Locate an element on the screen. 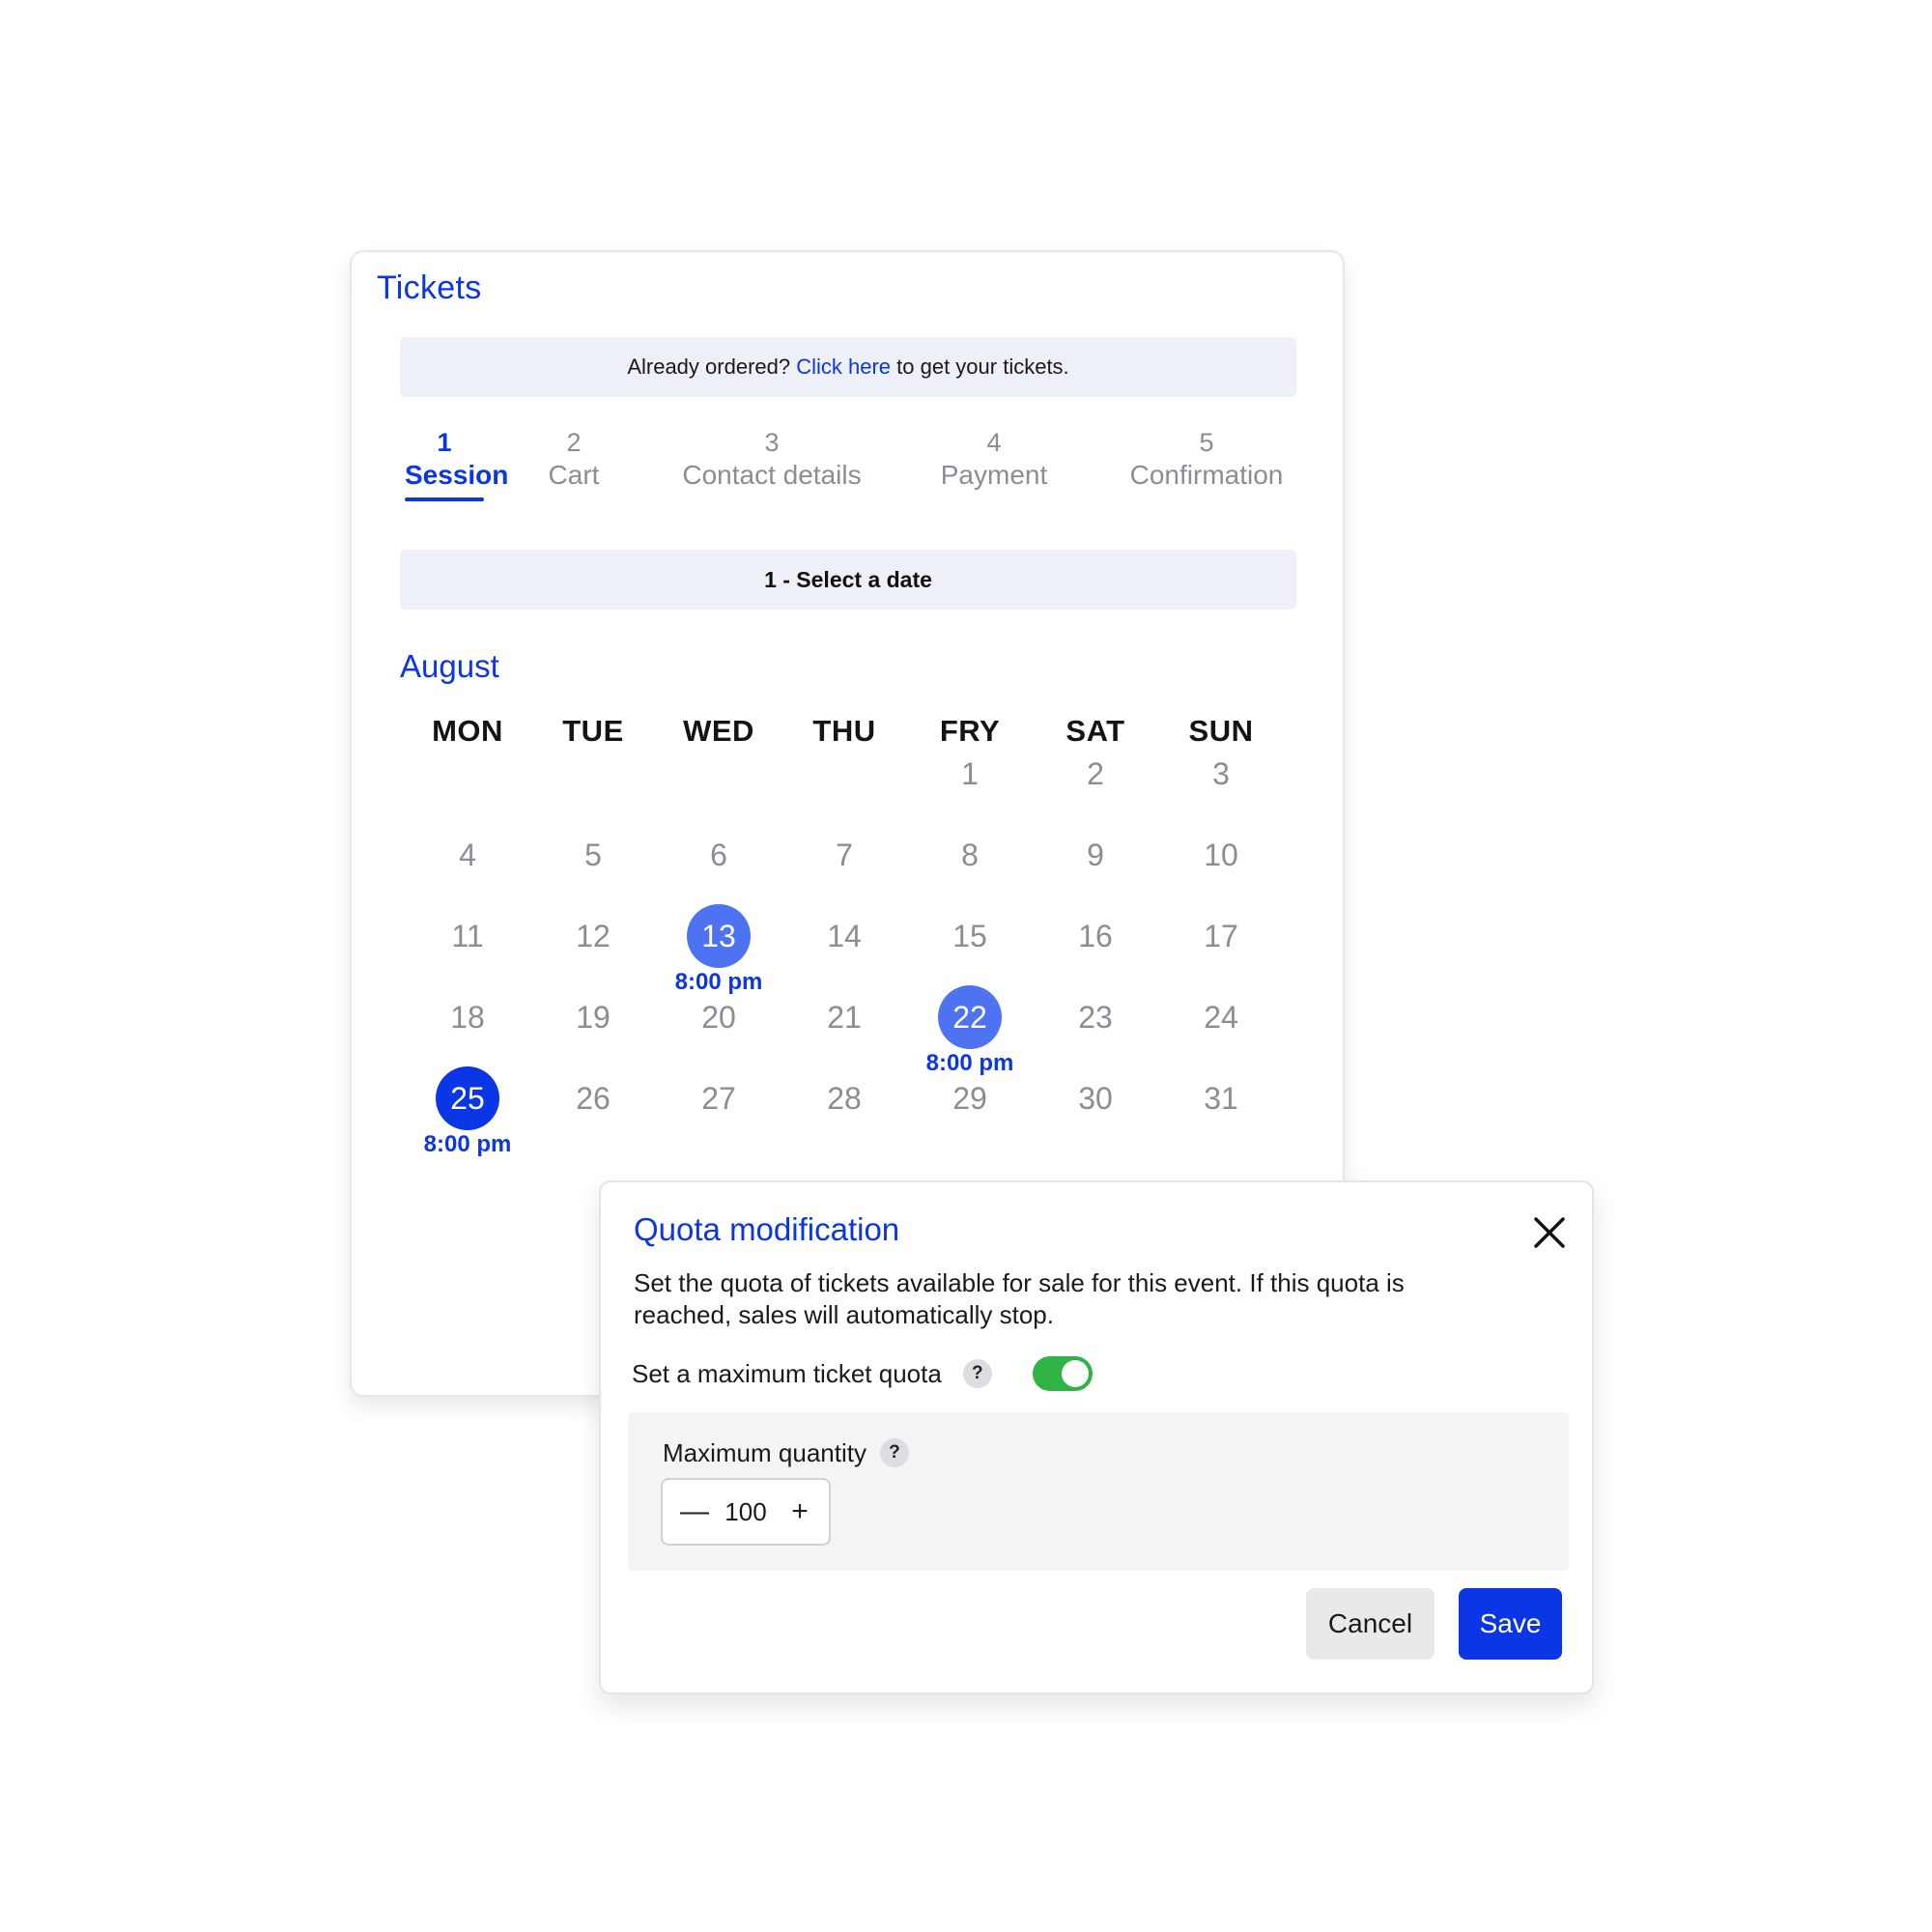  session-time: 8:00 pm is located at coordinates (467, 1144).